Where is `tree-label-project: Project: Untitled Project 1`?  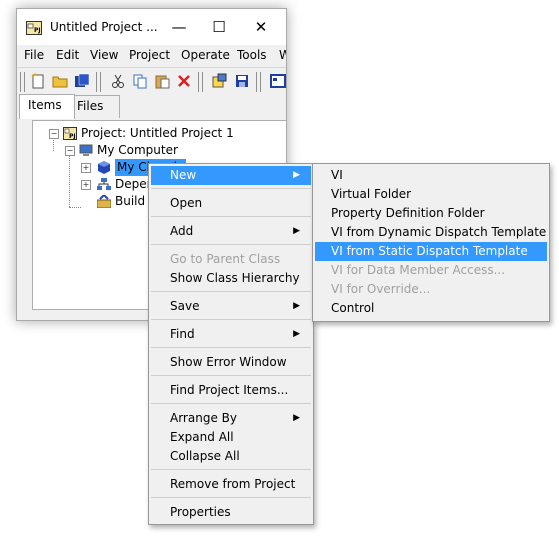 tree-label-project: Project: Untitled Project 1 is located at coordinates (157, 133).